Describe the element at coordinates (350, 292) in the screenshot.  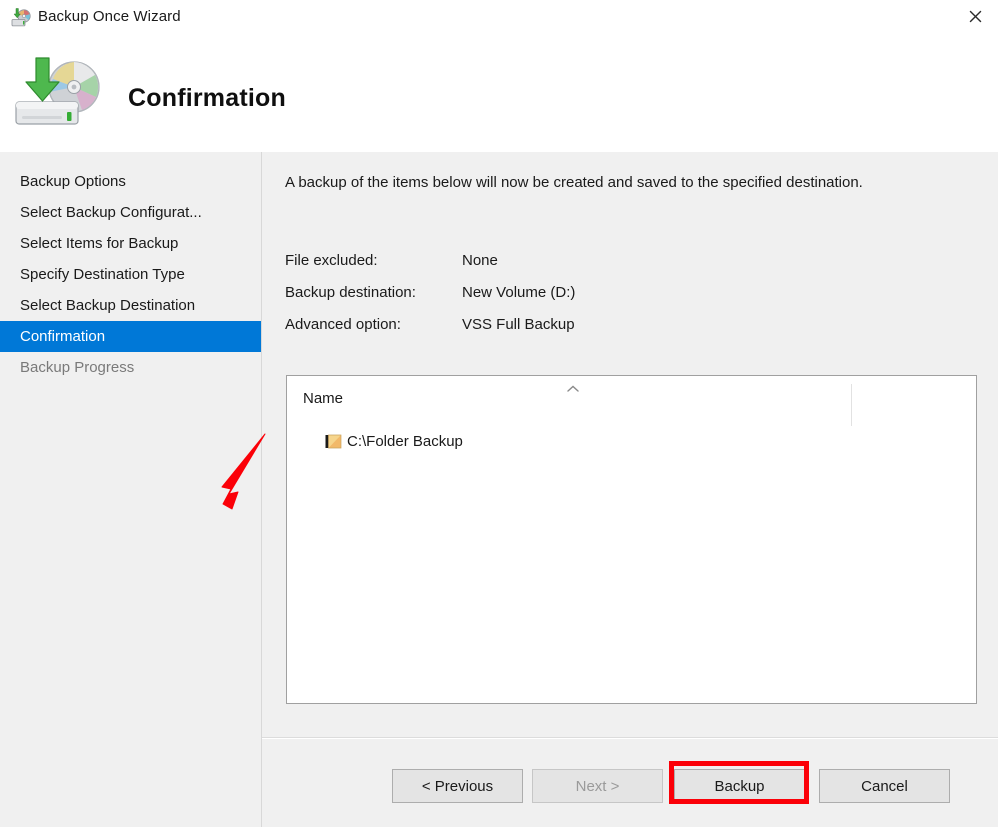
I see `detail-label-backup-destination: Backup destination:` at that location.